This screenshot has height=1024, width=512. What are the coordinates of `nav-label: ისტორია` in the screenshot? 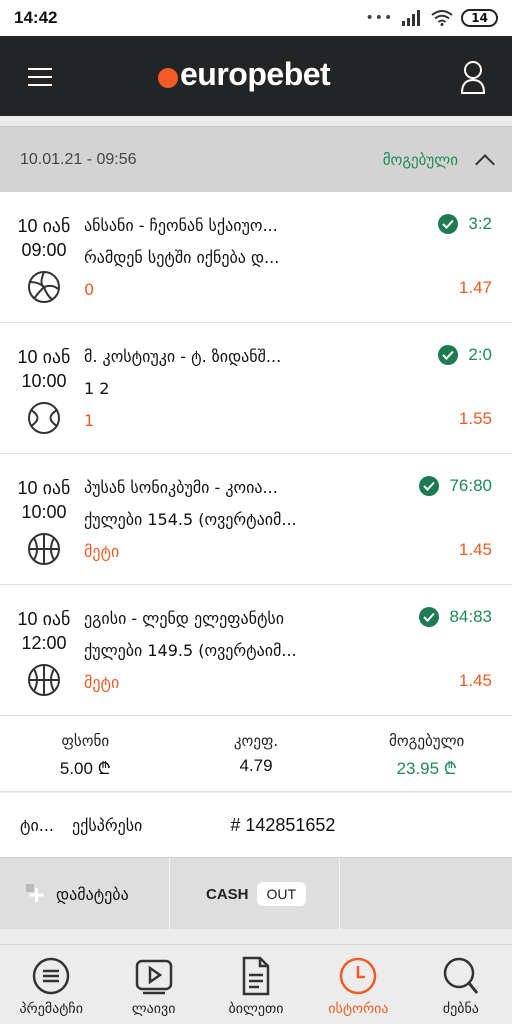 It's located at (358, 1009).